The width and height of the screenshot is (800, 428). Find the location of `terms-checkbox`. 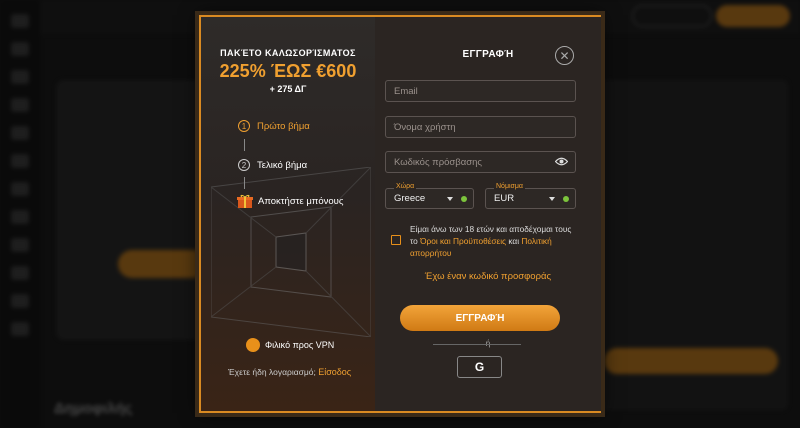

terms-checkbox is located at coordinates (396, 240).